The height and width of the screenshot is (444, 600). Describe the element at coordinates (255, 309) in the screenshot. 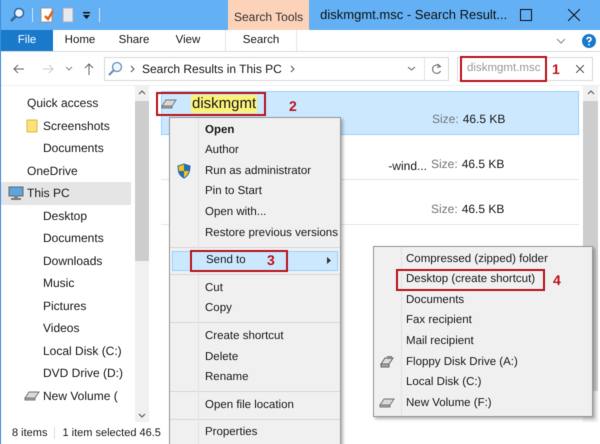

I see `menu-item: Copy` at that location.